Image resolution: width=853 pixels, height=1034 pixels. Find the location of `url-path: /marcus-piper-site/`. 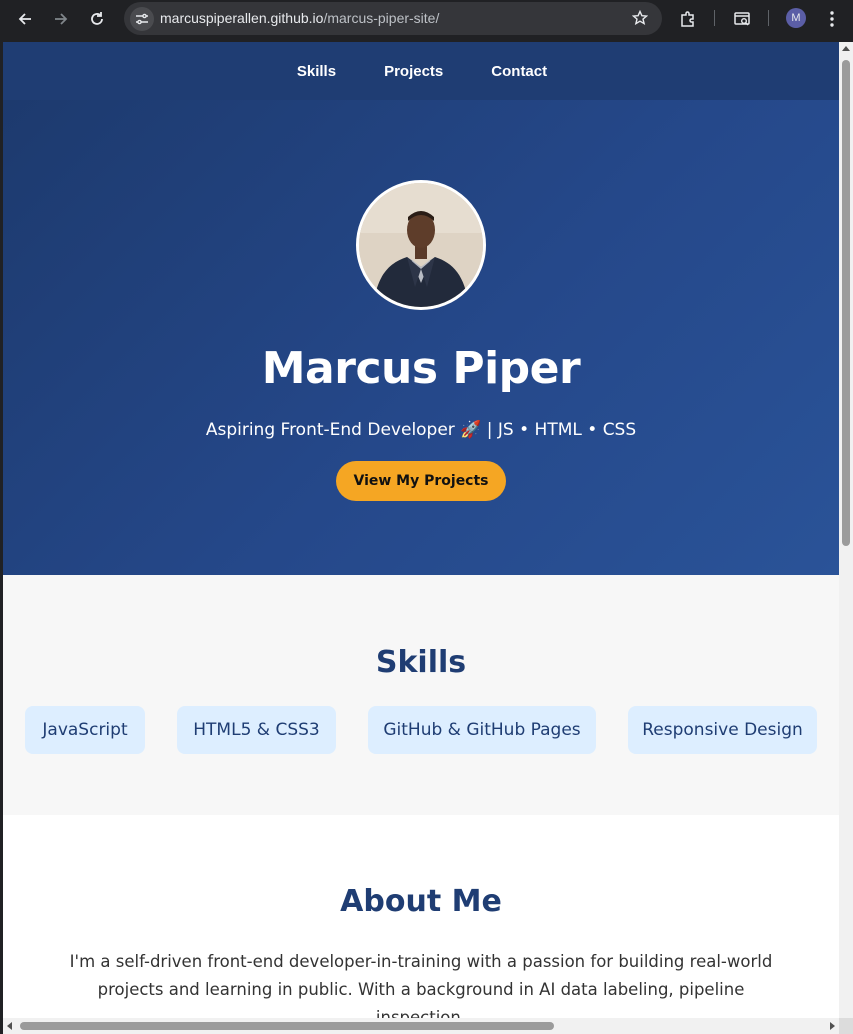

url-path: /marcus-piper-site/ is located at coordinates (381, 18).